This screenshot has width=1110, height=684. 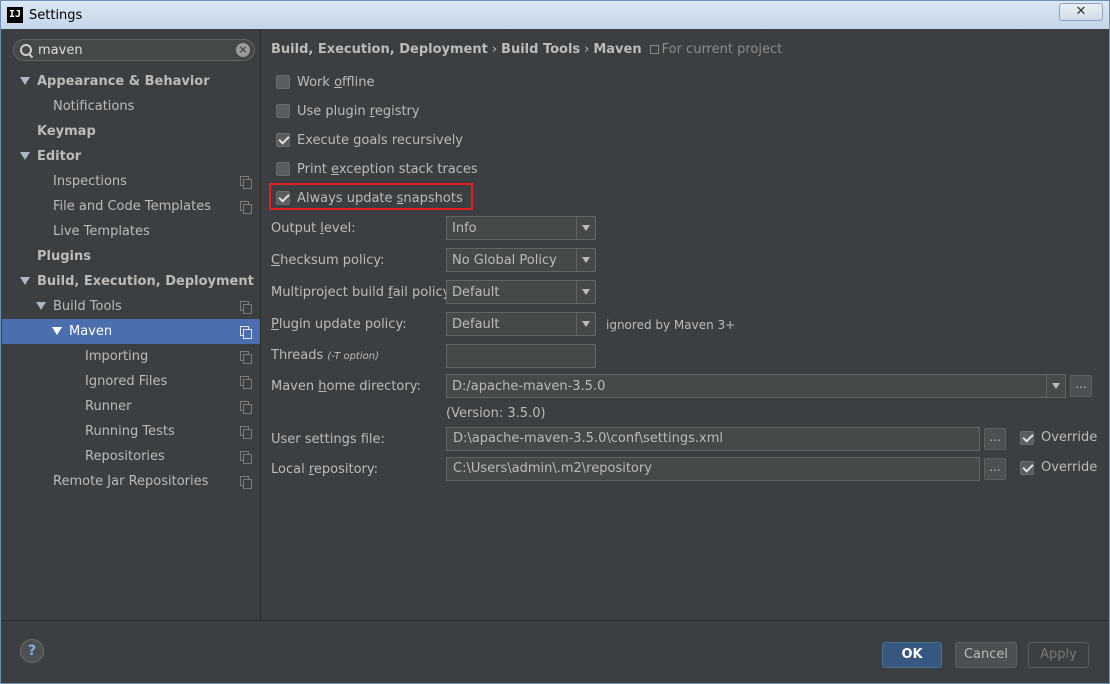 I want to click on always-update-snapshots-checkbox: Always update snapshots, so click(x=369, y=198).